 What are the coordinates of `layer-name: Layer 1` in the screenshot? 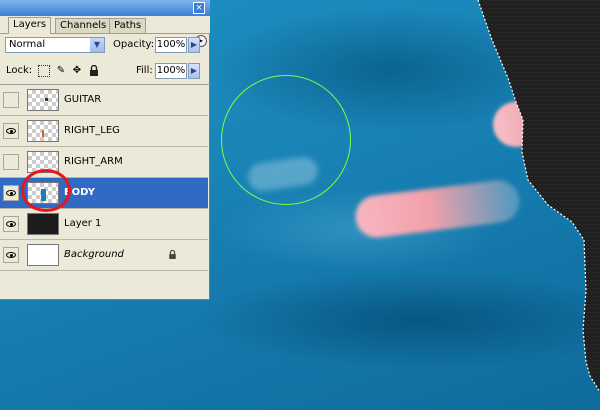 It's located at (83, 223).